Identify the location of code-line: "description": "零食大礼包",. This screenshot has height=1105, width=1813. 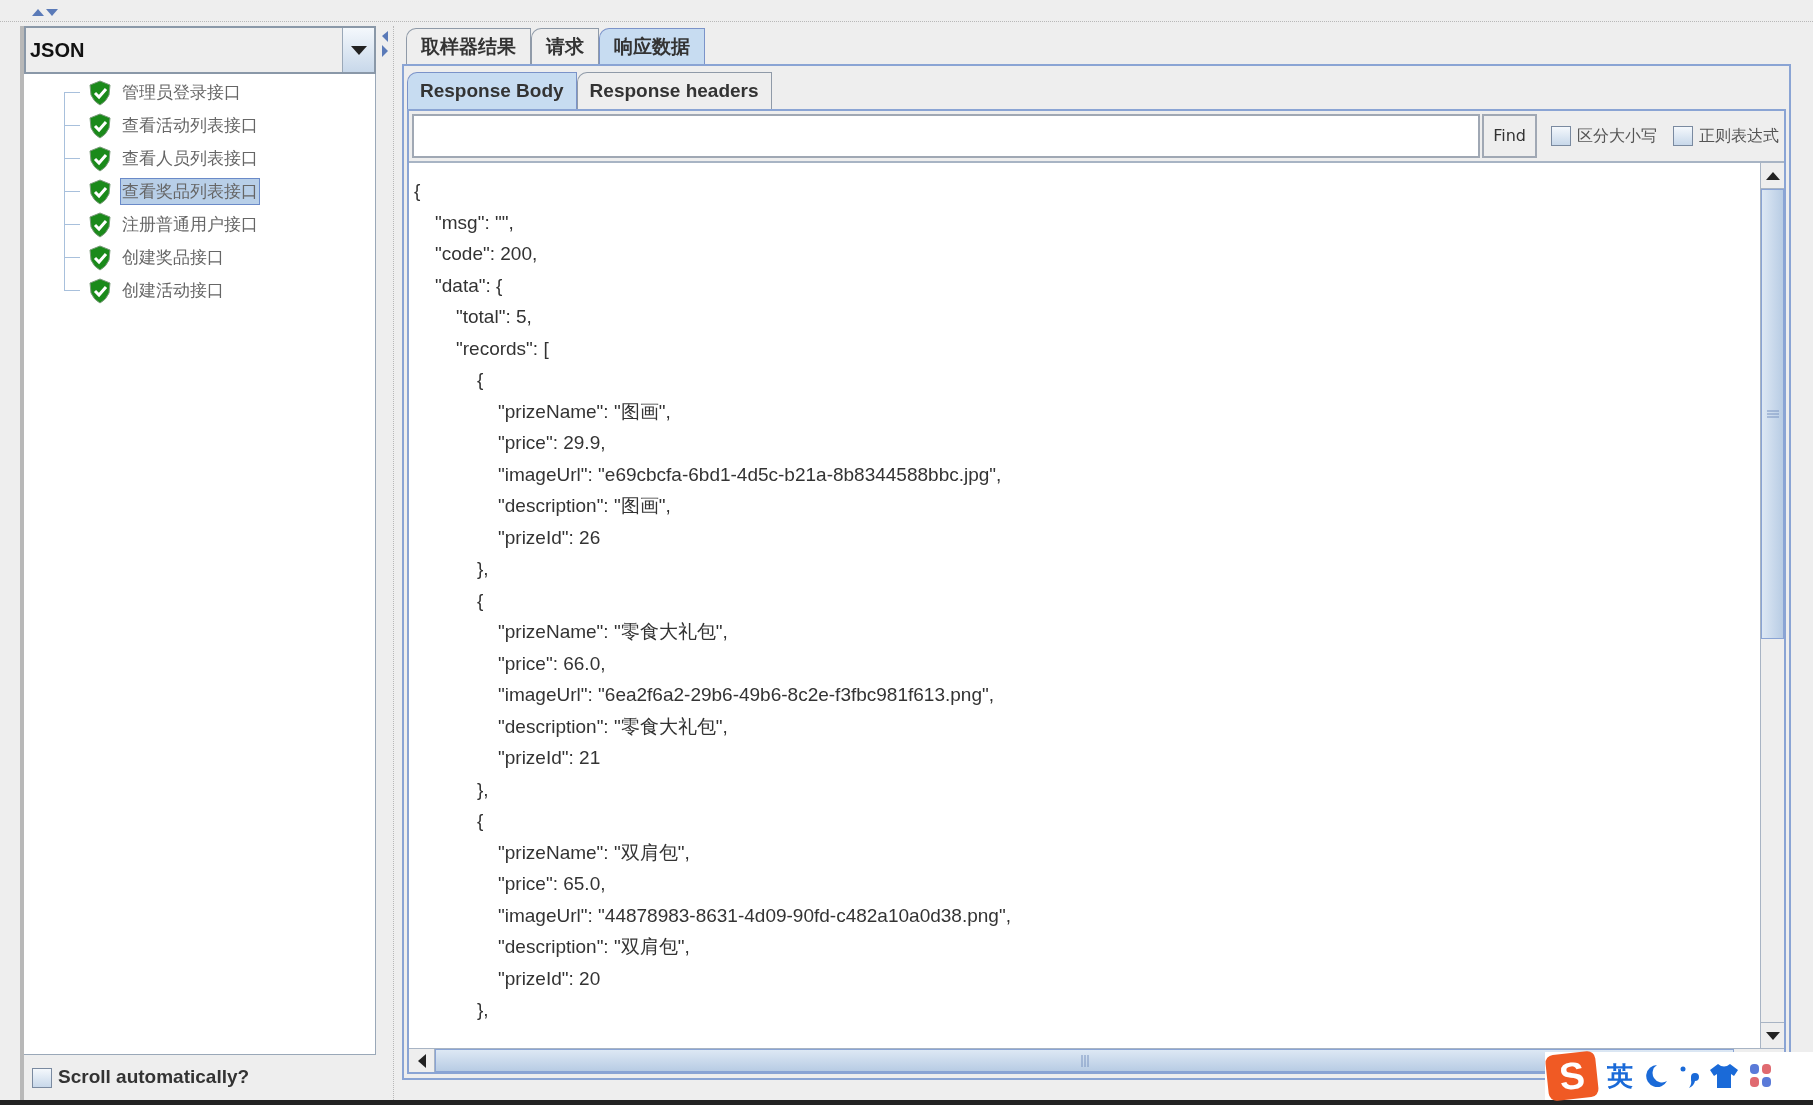
(613, 726).